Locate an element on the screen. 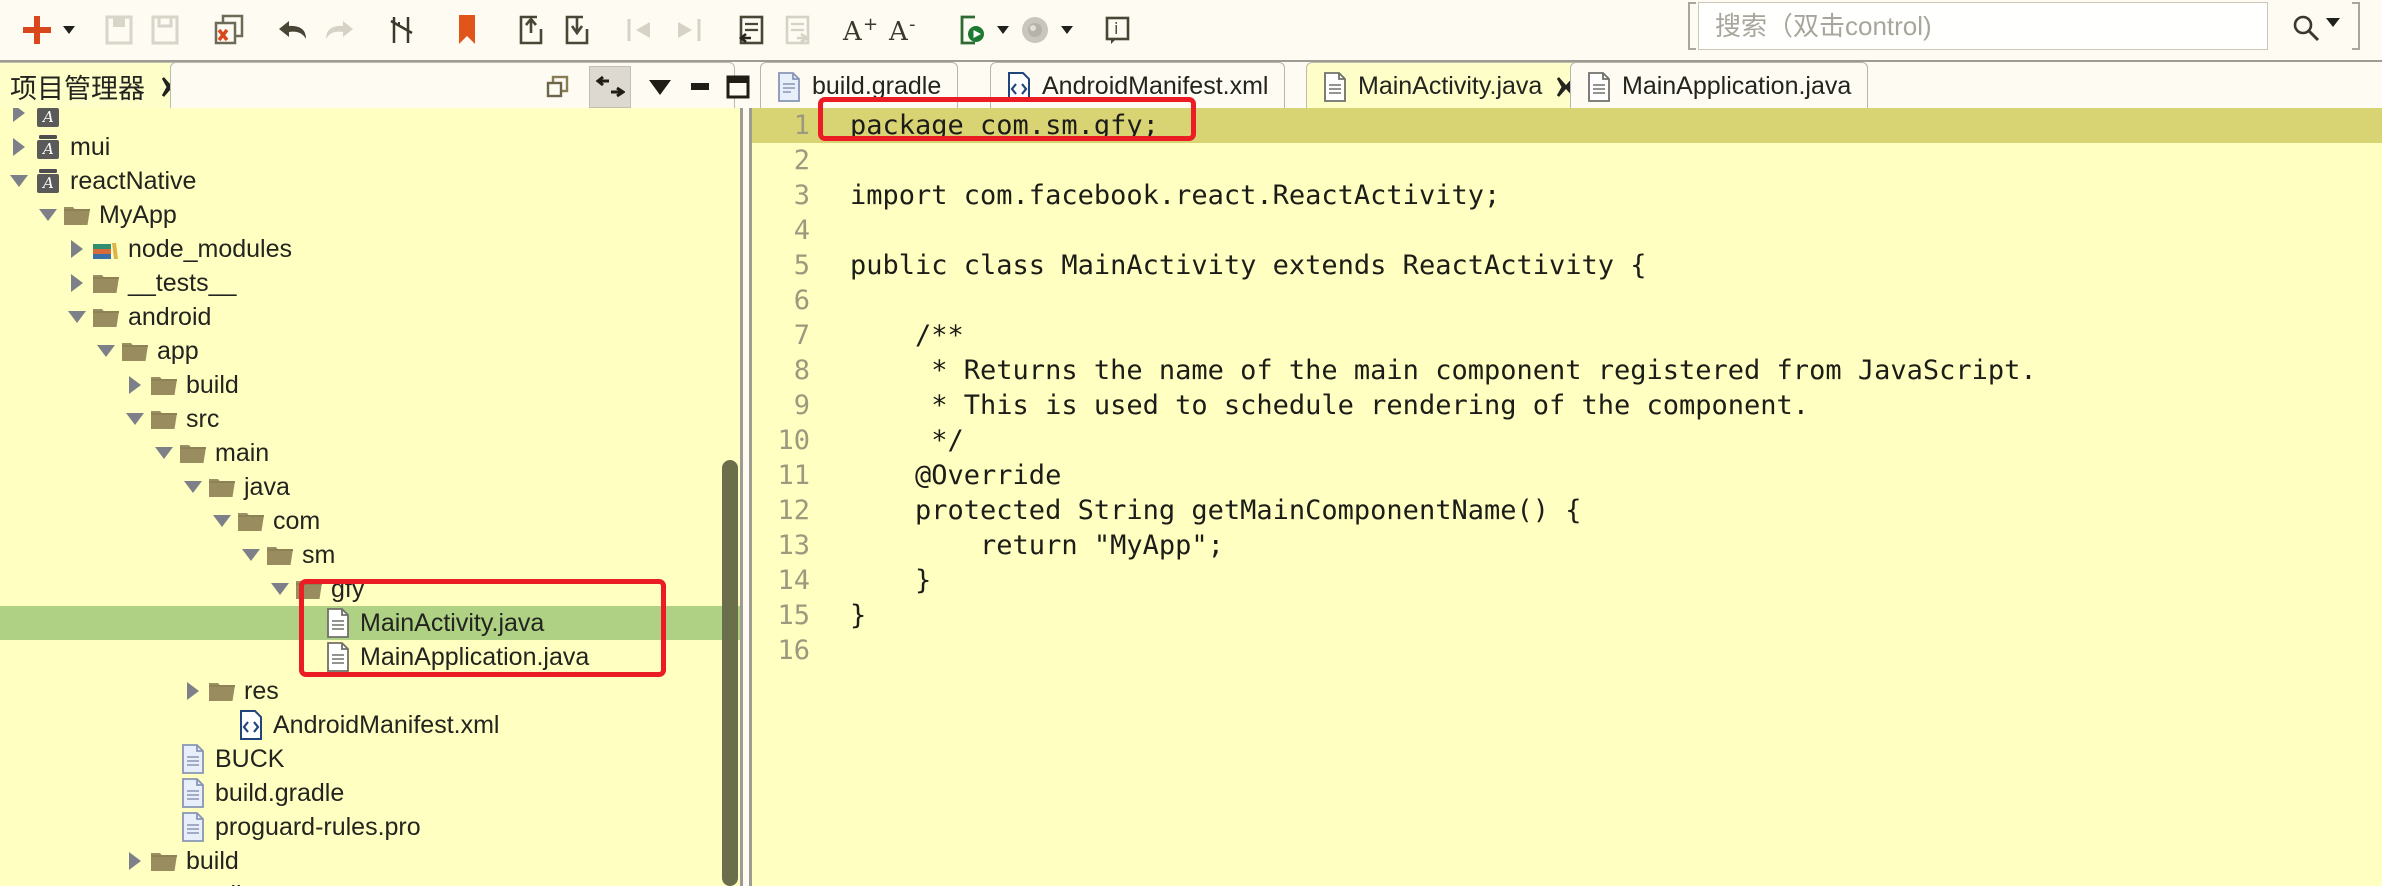 This screenshot has width=2382, height=886. debug-step-button is located at coordinates (403, 30).